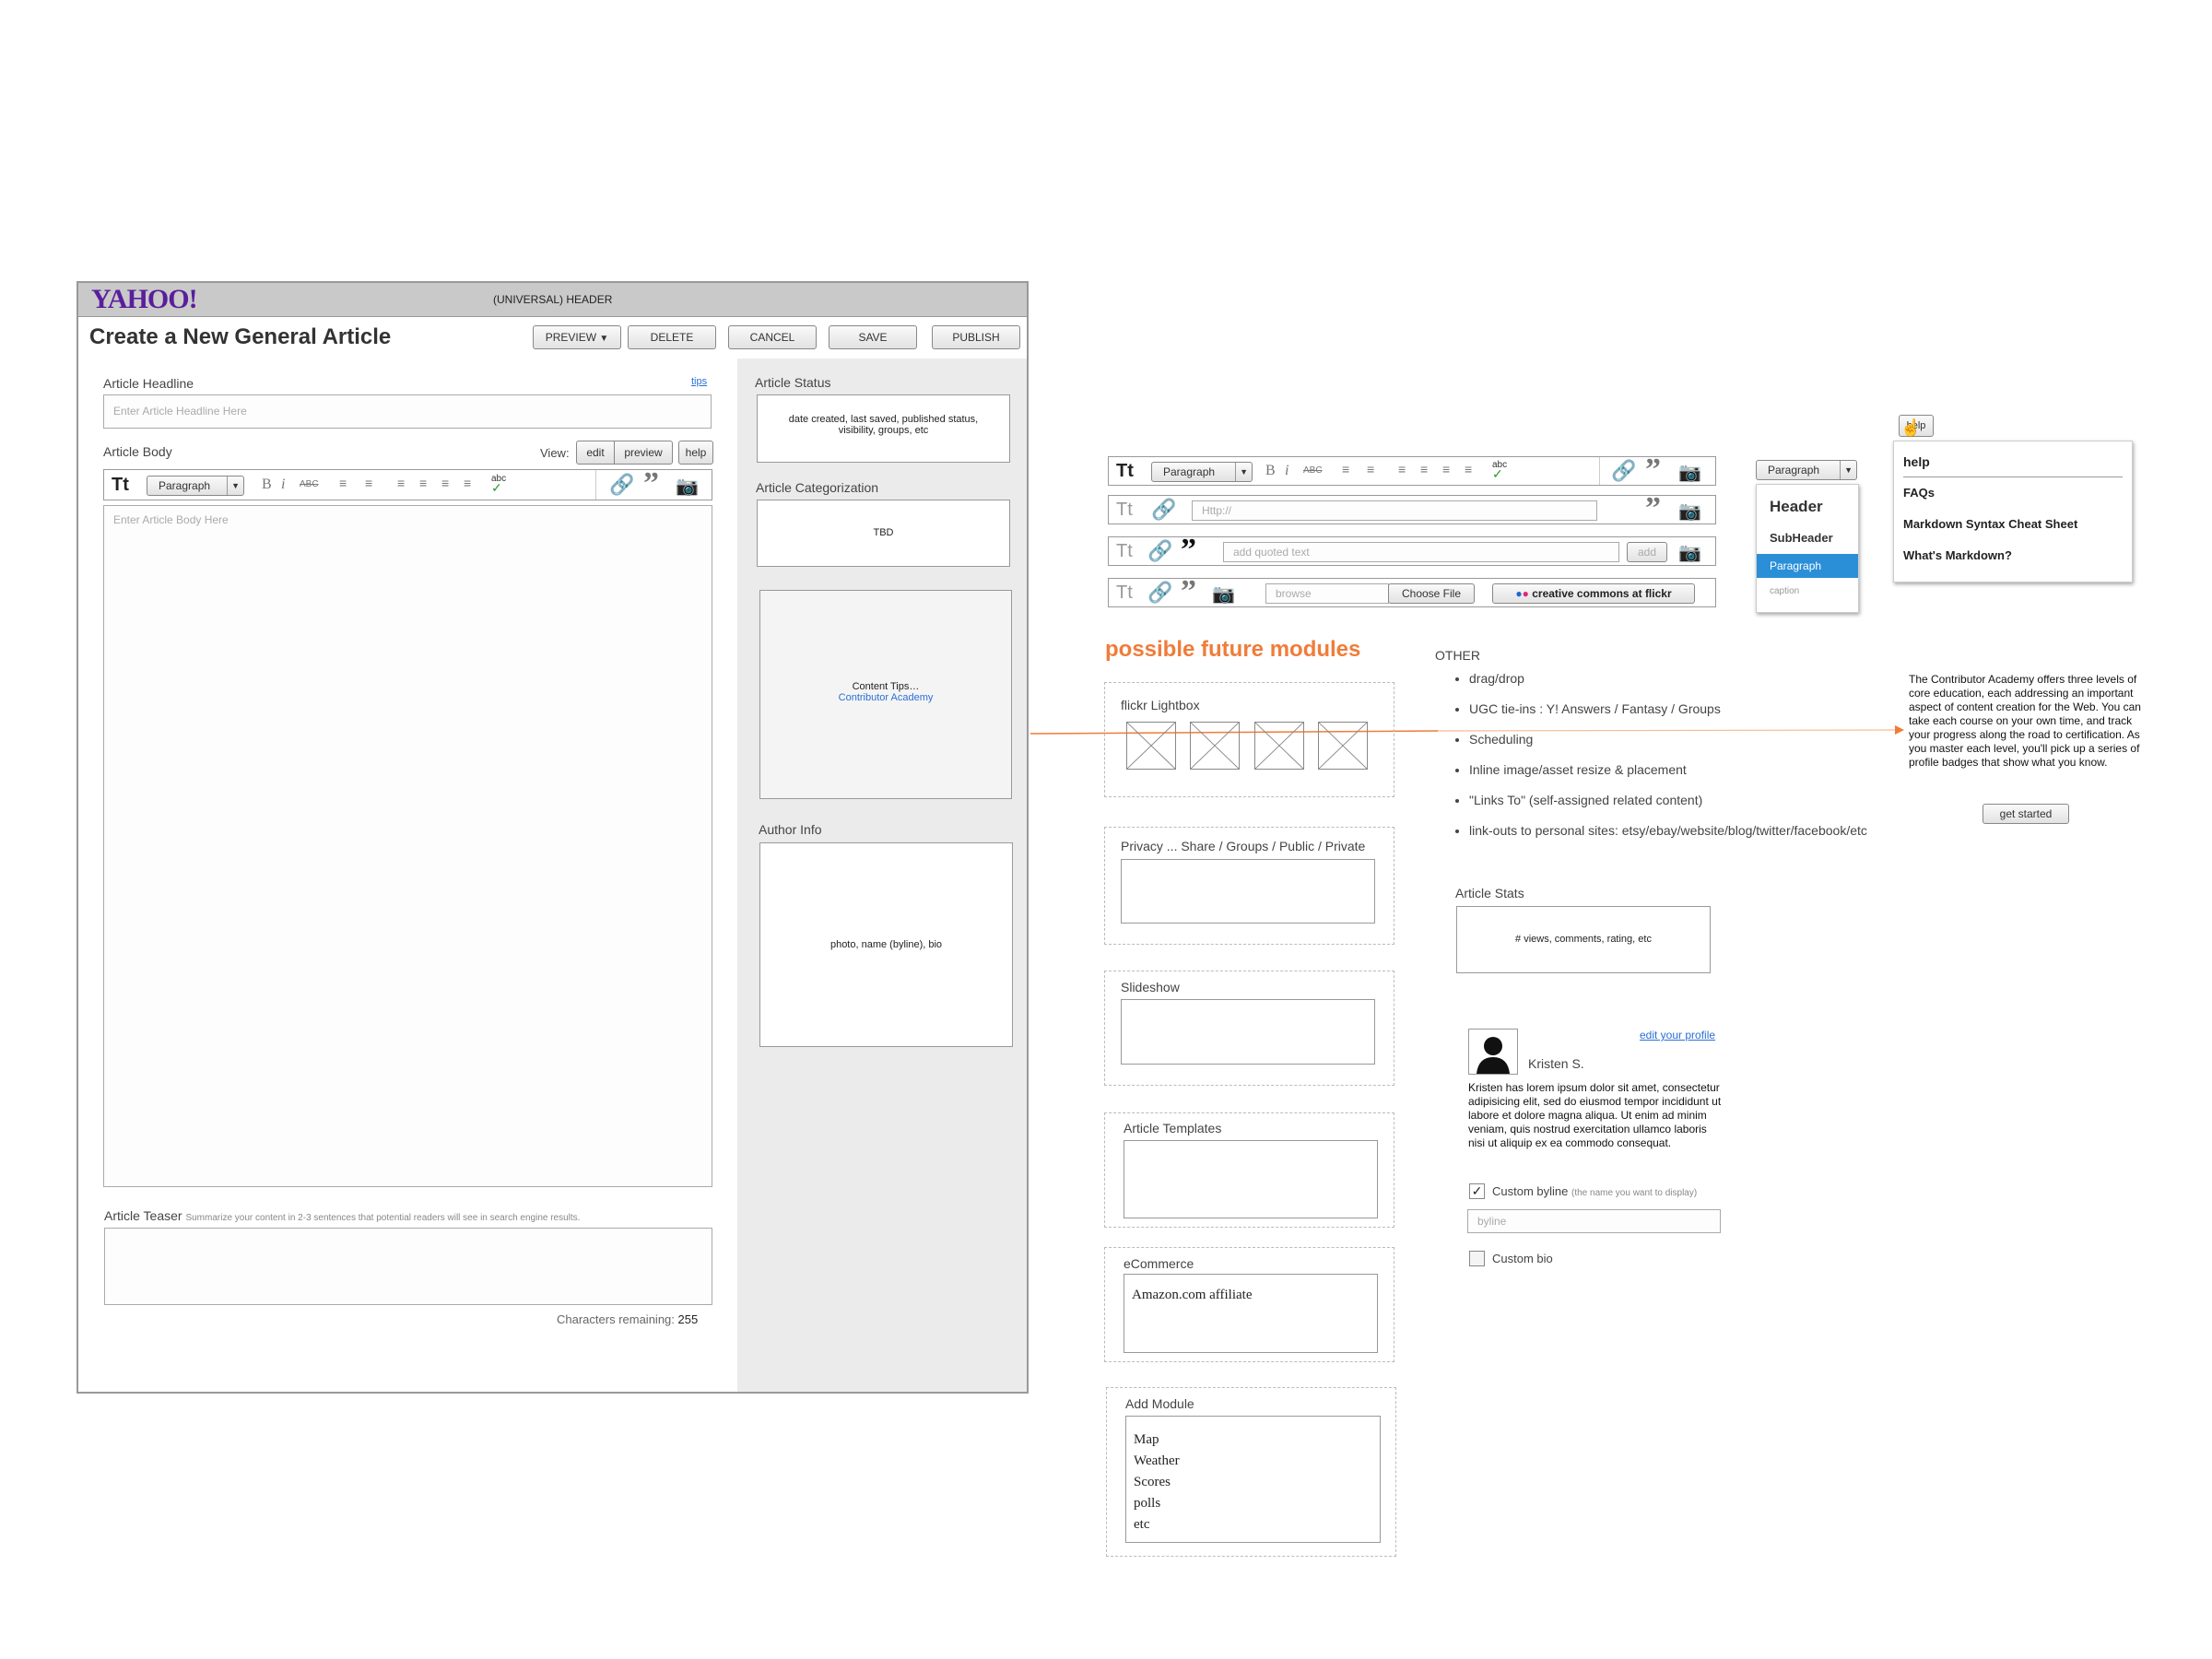 The height and width of the screenshot is (1659, 2212). What do you see at coordinates (1253, 1440) in the screenshot?
I see `module-add-item: Map` at bounding box center [1253, 1440].